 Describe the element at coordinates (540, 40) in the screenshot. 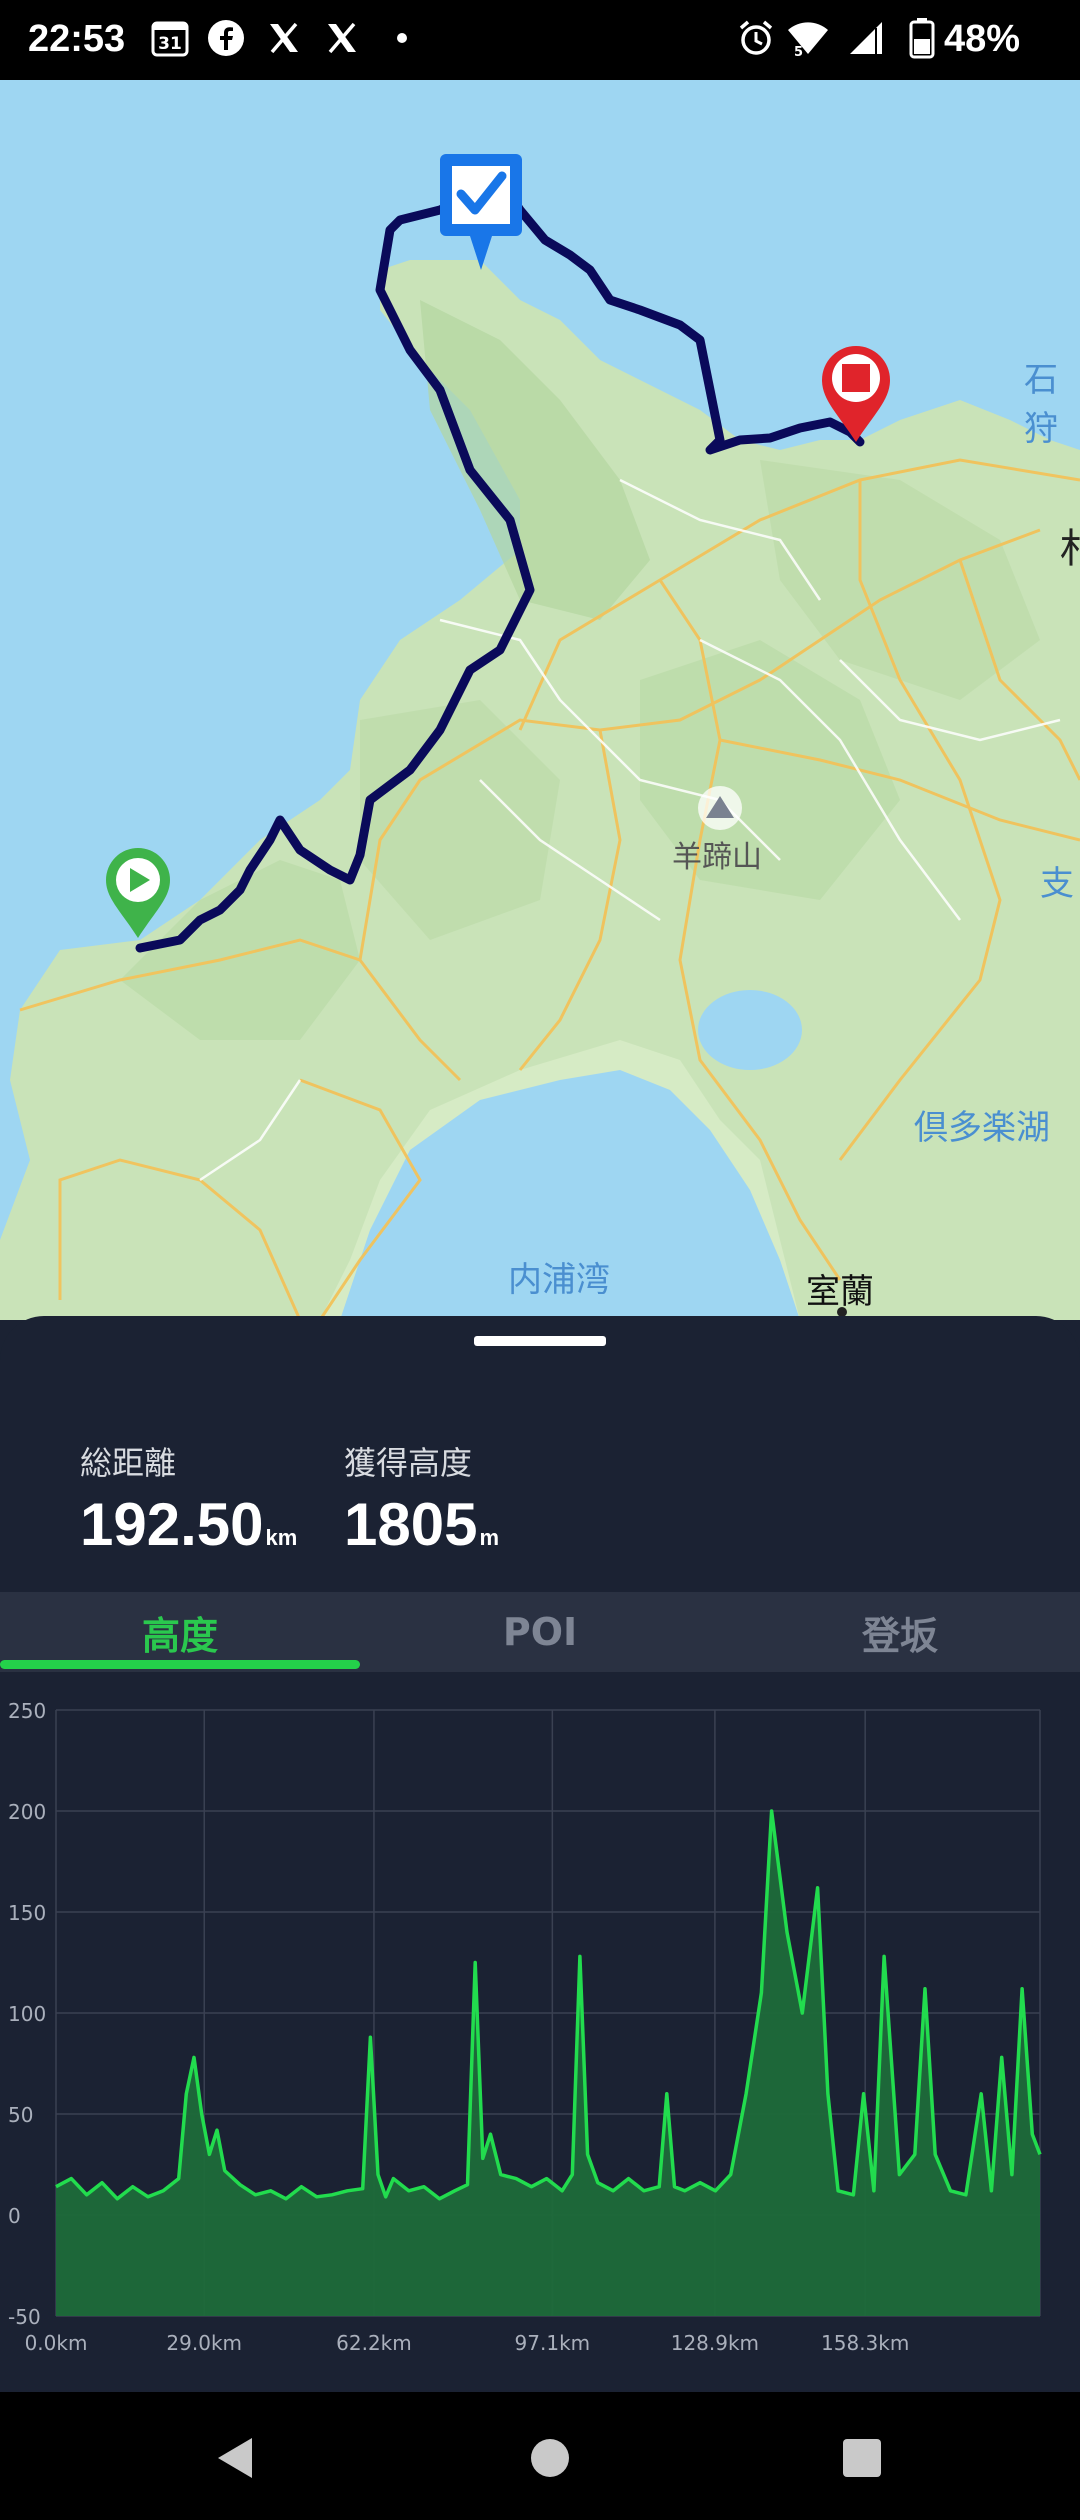

I see `status-bar: 22:53 31 5 48%` at that location.